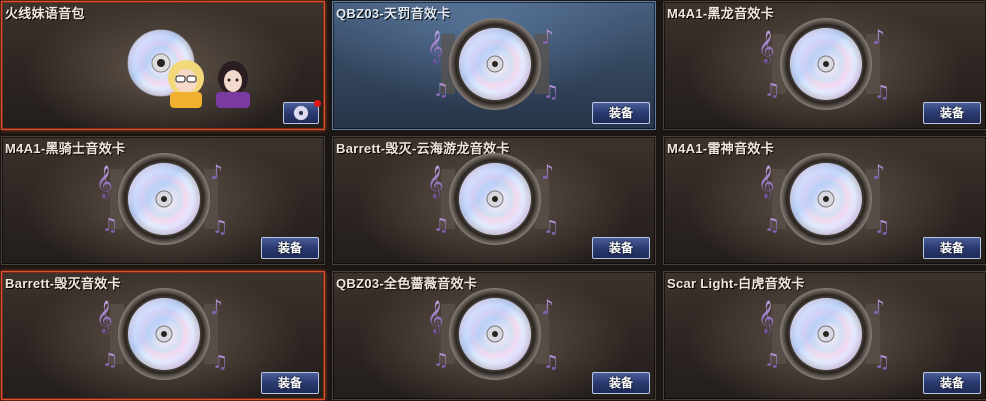  I want to click on sound-card: M4A1-雷神音效卡 𝄞 ♪ ♫ ♫ 装备, so click(824, 200).